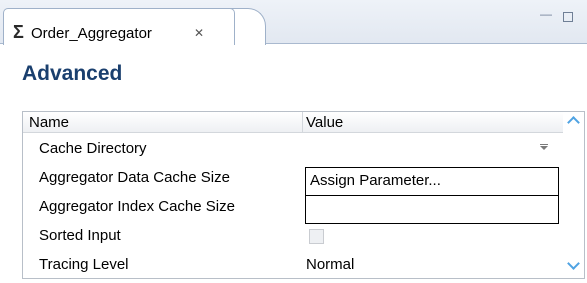  What do you see at coordinates (573, 263) in the screenshot?
I see `scroll-down-icon` at bounding box center [573, 263].